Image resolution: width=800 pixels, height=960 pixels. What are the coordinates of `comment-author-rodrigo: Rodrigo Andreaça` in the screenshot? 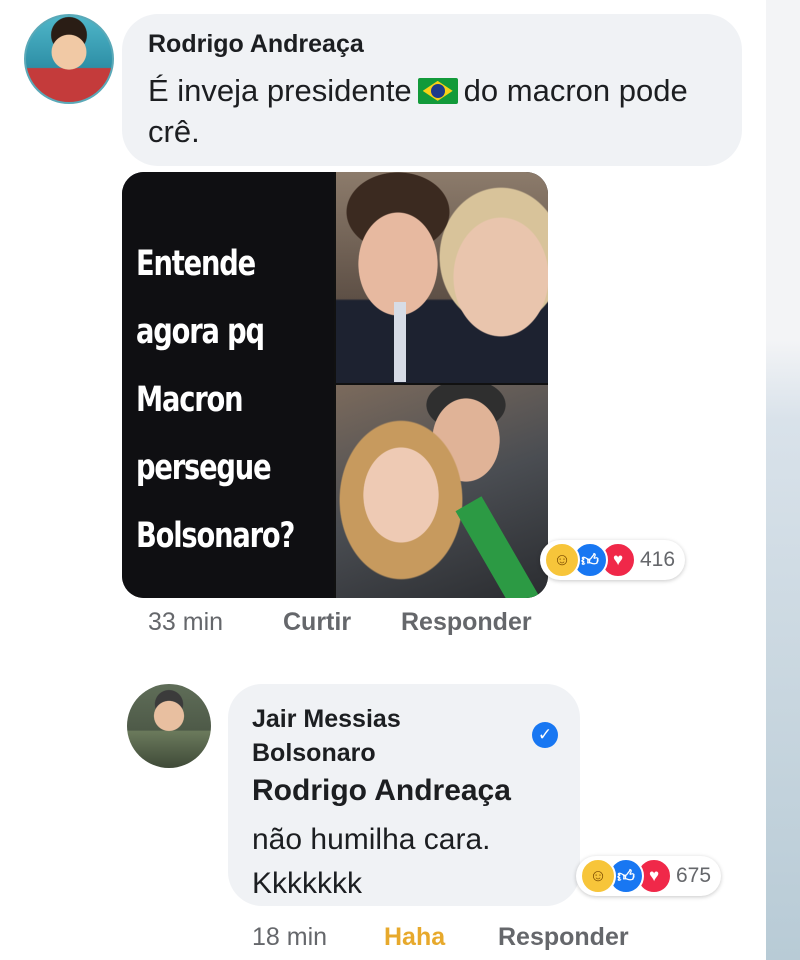 It's located at (256, 44).